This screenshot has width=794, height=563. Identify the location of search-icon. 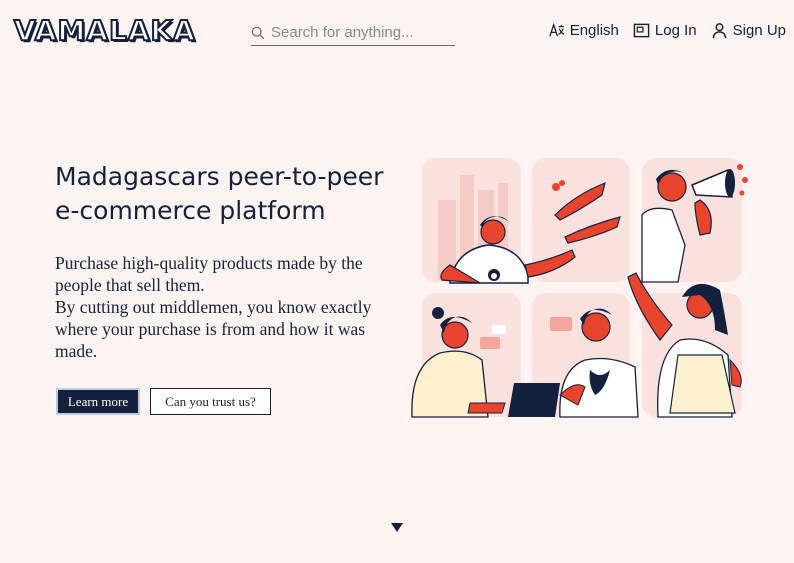
(258, 32).